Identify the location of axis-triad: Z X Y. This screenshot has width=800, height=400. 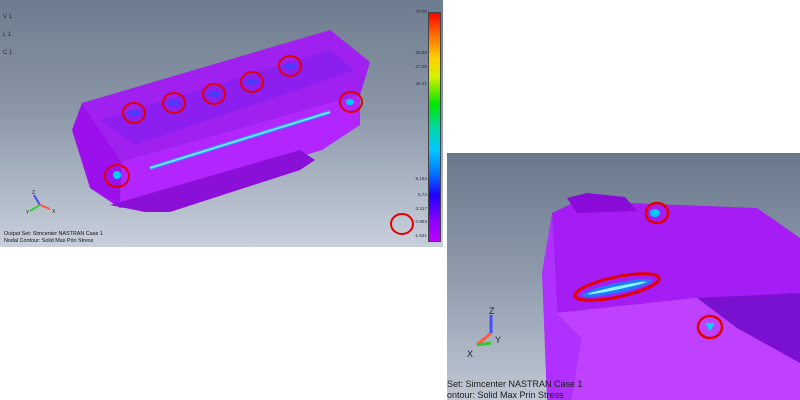
(484, 332).